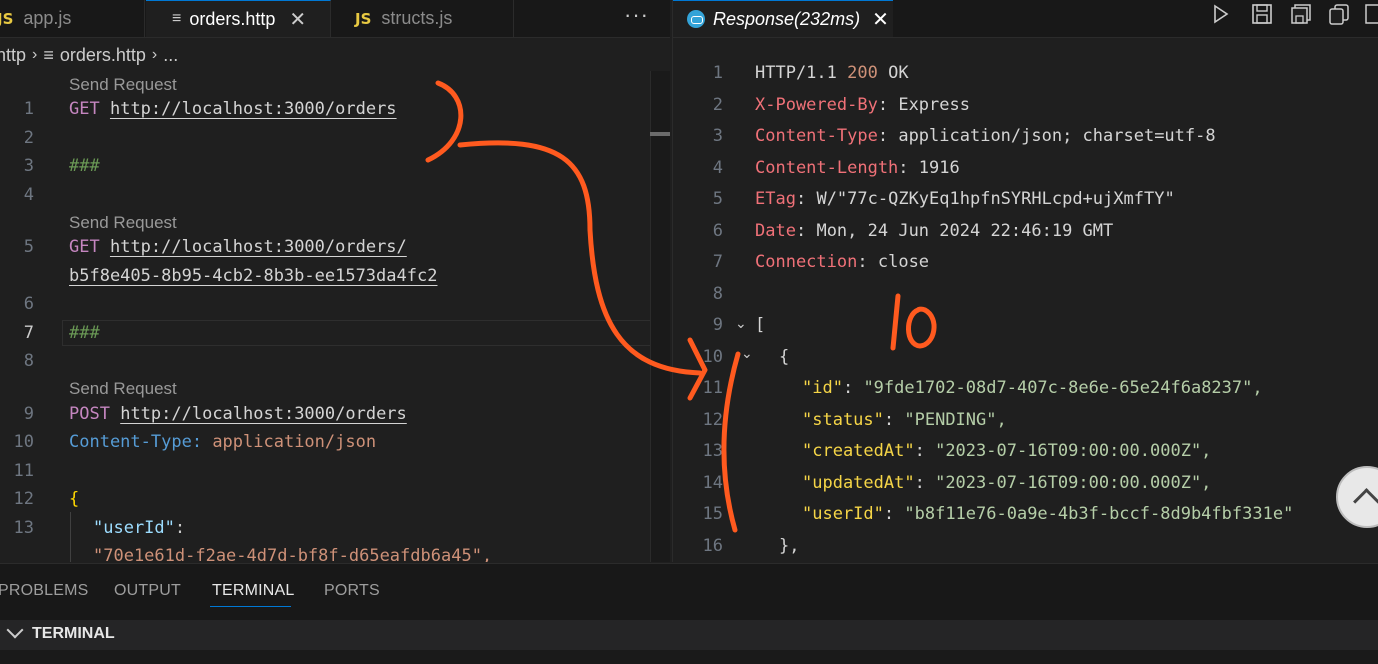 This screenshot has height=664, width=1378. I want to click on json-value: "2023-07-16T09:00:00.000Z",, so click(1073, 451).